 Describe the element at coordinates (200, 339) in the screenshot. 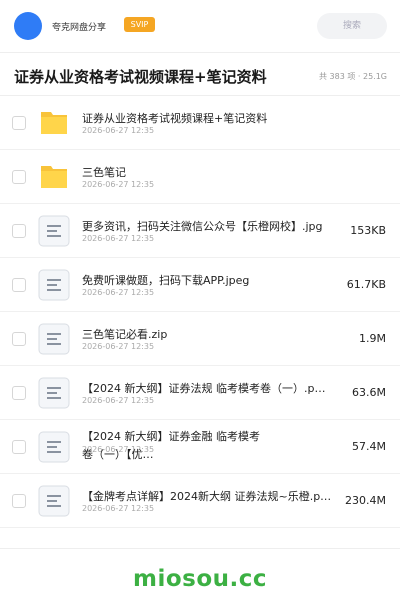

I see `file-row: 三色笔记必看.zip 2026-06-27 12:35 1.9M` at that location.